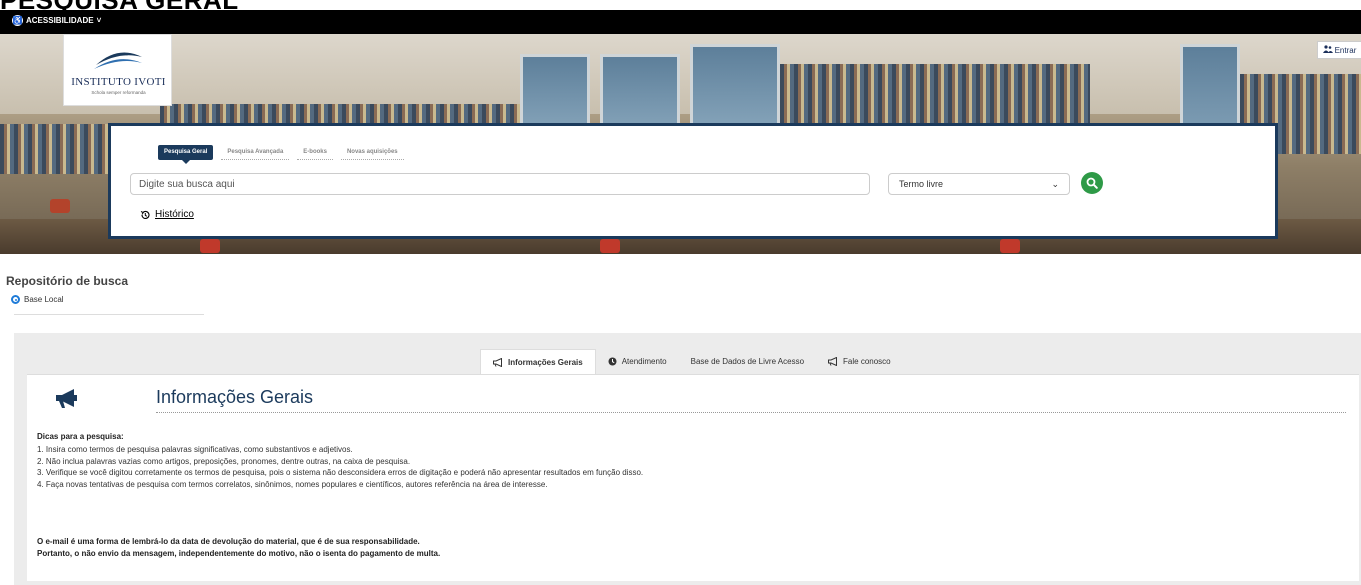 Image resolution: width=1361 pixels, height=585 pixels. What do you see at coordinates (186, 154) in the screenshot?
I see `tab-pesquisa-geral: Pesquisa Geral` at bounding box center [186, 154].